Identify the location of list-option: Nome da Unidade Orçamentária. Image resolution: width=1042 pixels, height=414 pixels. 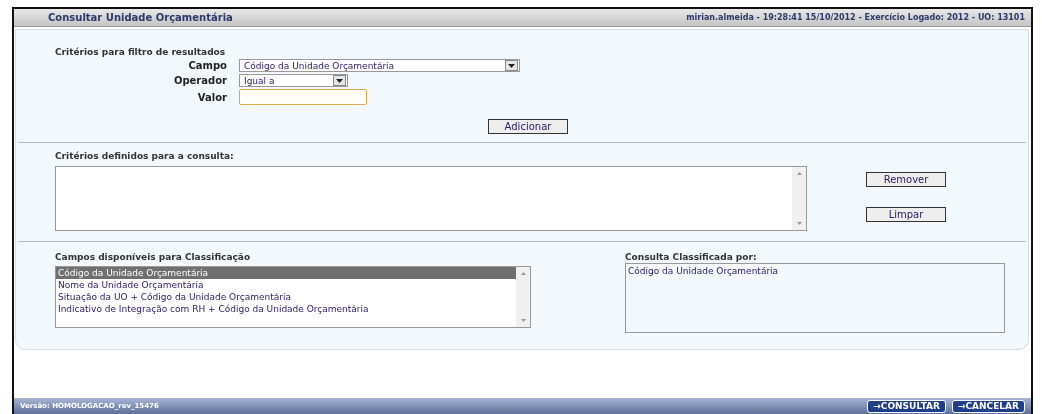
(286, 285).